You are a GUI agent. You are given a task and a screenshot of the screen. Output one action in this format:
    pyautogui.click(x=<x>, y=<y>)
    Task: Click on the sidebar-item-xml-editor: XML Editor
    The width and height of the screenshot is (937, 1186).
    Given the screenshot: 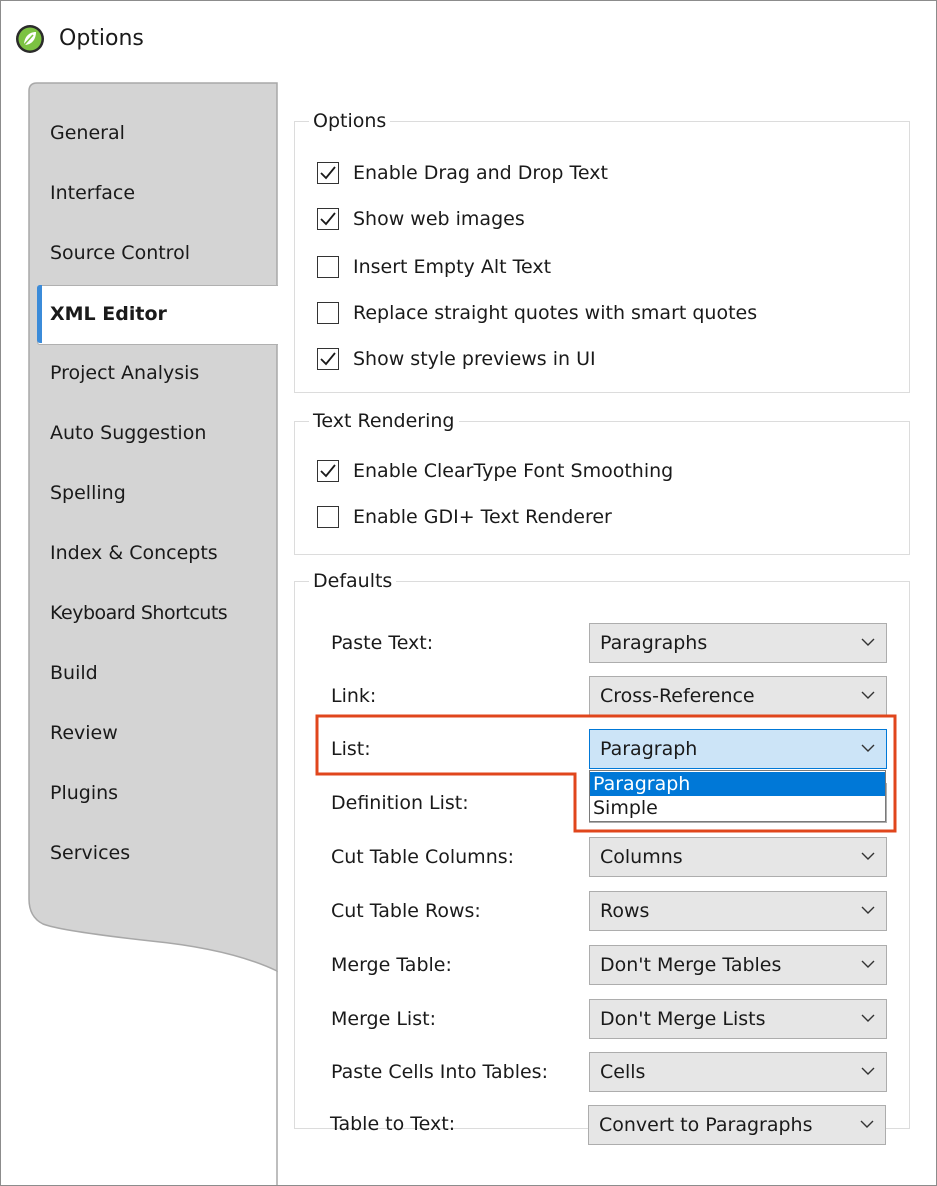 What is the action you would take?
    pyautogui.click(x=168, y=314)
    